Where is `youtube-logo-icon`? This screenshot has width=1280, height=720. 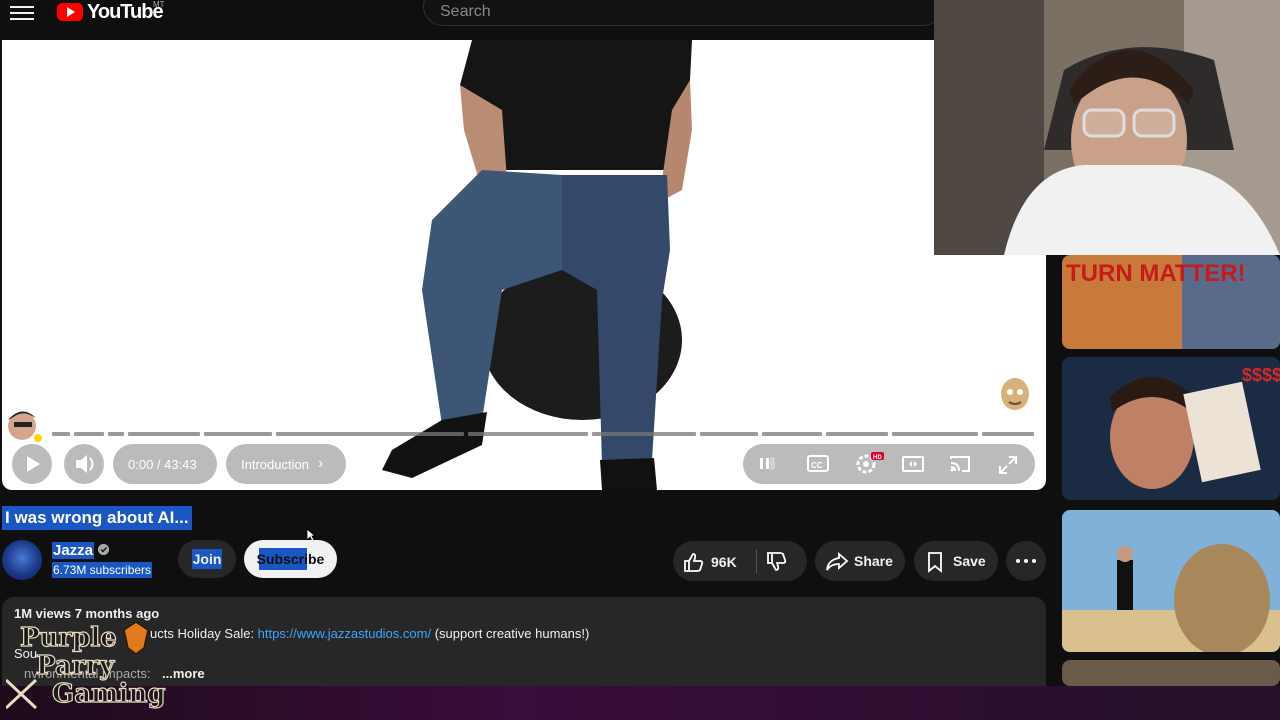 youtube-logo-icon is located at coordinates (70, 12).